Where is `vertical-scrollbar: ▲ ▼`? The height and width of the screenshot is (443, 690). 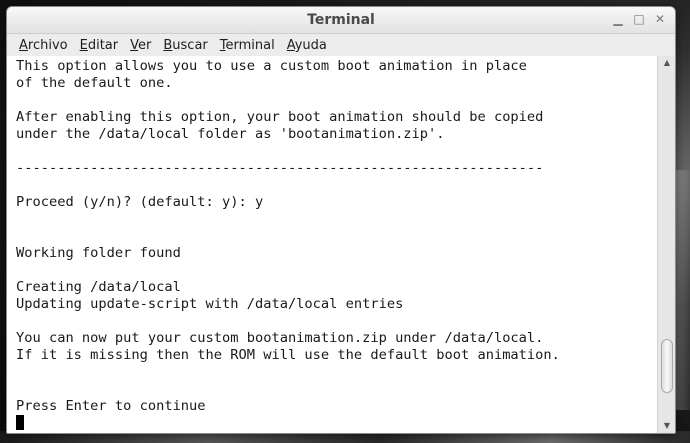 vertical-scrollbar: ▲ ▼ is located at coordinates (666, 244).